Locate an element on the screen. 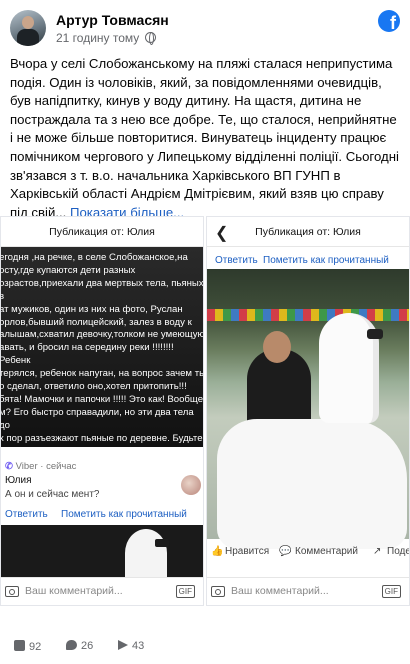 The height and width of the screenshot is (664, 410). right-topbar-title: Публикация от: Юлия is located at coordinates (308, 232).